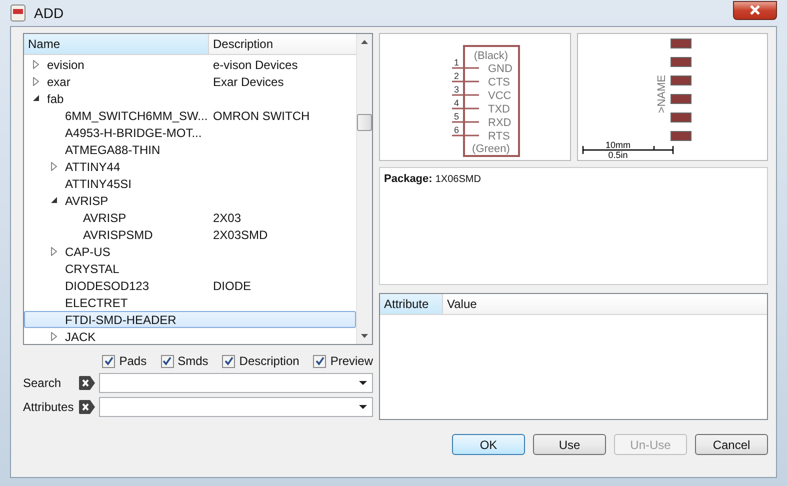 The width and height of the screenshot is (787, 486). What do you see at coordinates (190, 200) in the screenshot?
I see `tree-row: AVRISP` at bounding box center [190, 200].